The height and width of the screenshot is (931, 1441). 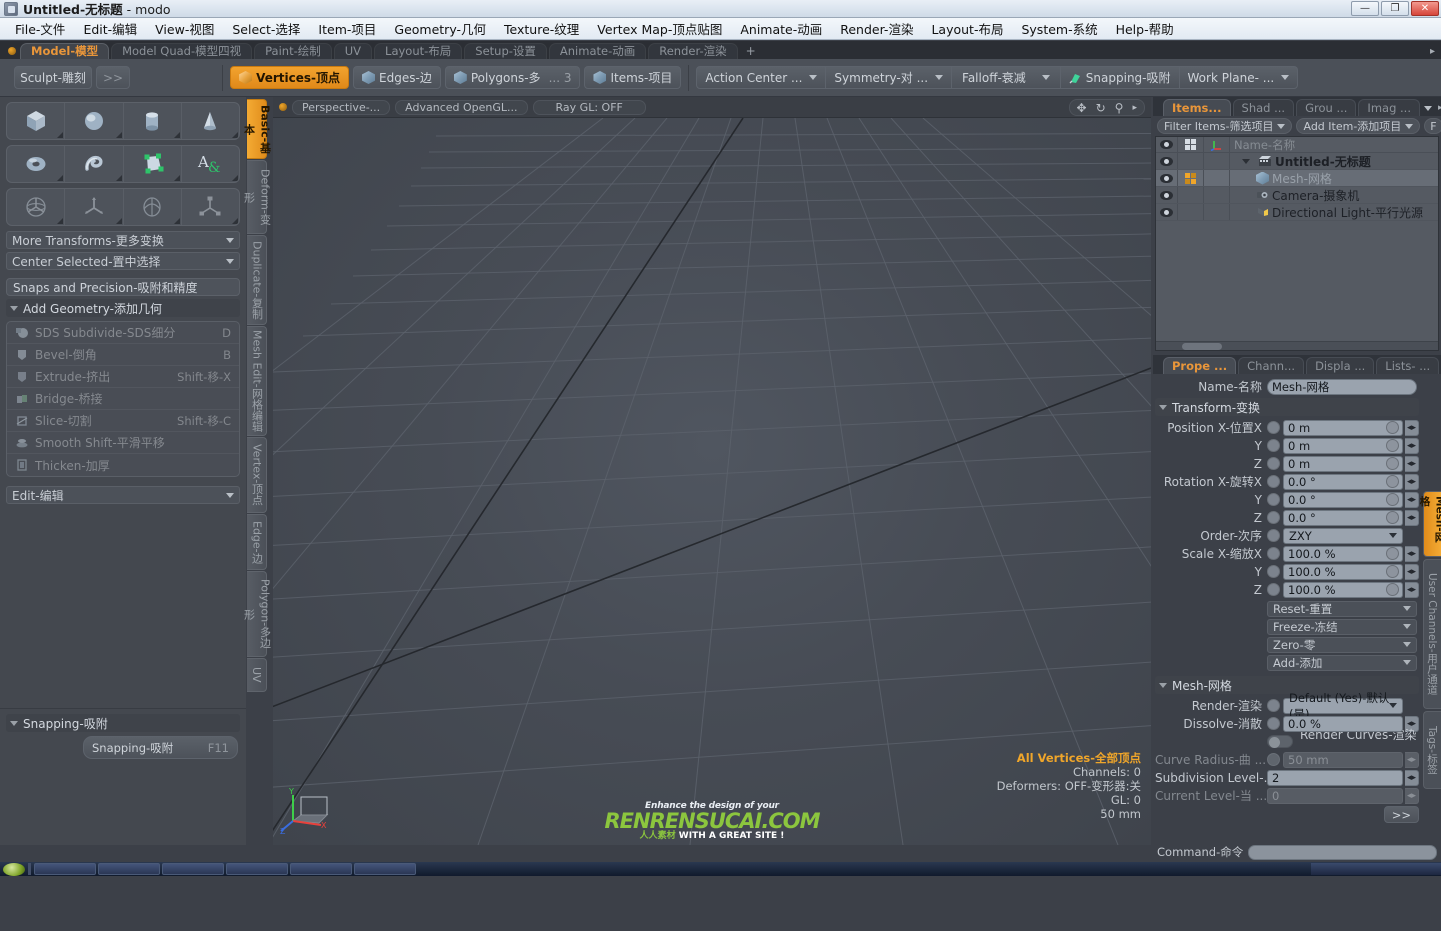 What do you see at coordinates (1343, 535) in the screenshot?
I see `order-dropdown: ZXY` at bounding box center [1343, 535].